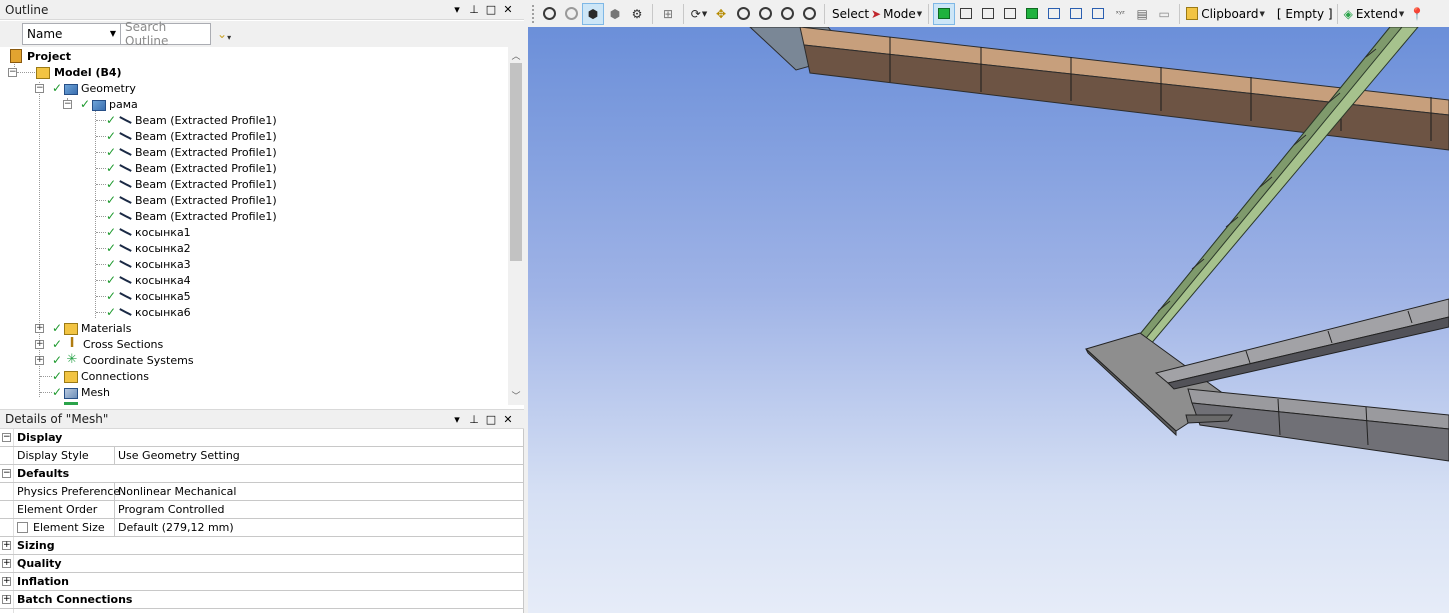  I want to click on group-display: − Display, so click(261, 438).